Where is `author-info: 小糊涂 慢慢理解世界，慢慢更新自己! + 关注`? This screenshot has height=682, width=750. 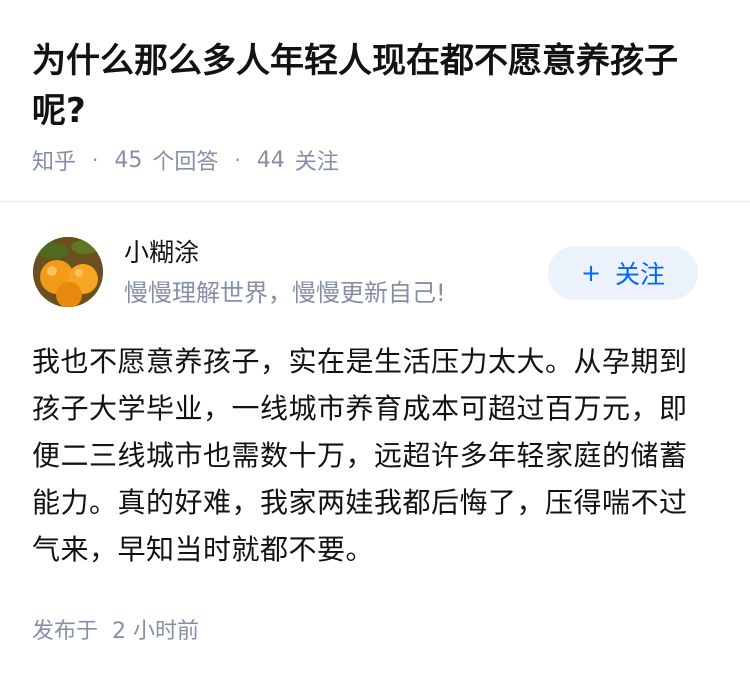
author-info: 小糊涂 慢慢理解世界，慢慢更新自己! + 关注 is located at coordinates (375, 275).